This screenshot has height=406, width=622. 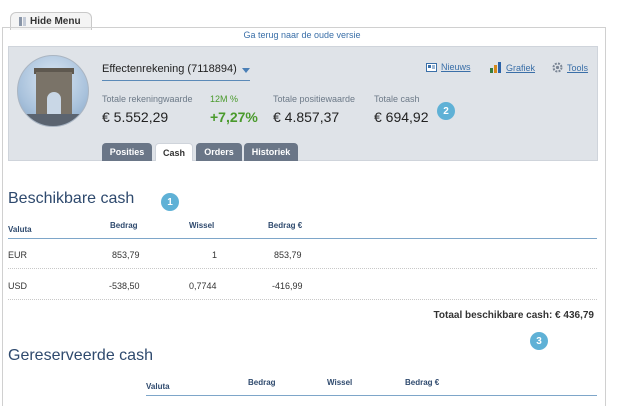 I want to click on tools-link: Tools, so click(x=570, y=67).